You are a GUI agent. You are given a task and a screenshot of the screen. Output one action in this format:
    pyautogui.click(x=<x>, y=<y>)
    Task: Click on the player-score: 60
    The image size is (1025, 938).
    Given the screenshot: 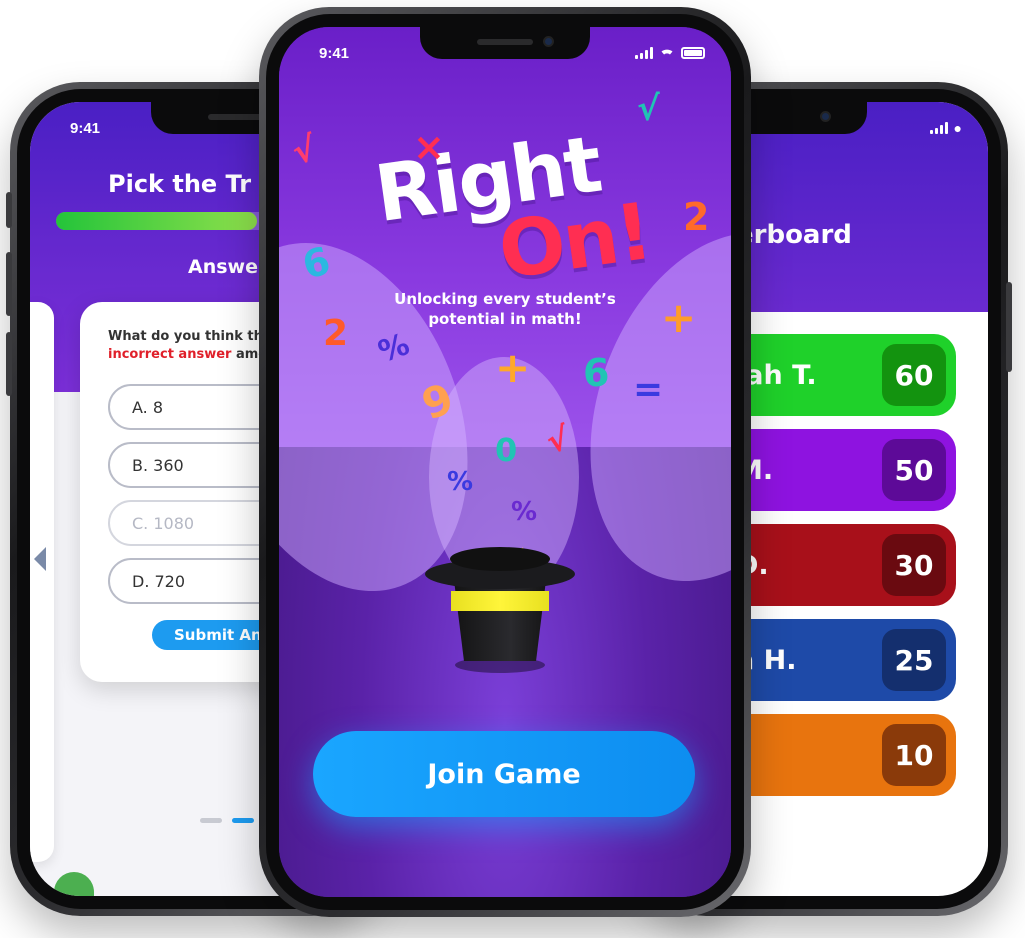 What is the action you would take?
    pyautogui.click(x=914, y=375)
    